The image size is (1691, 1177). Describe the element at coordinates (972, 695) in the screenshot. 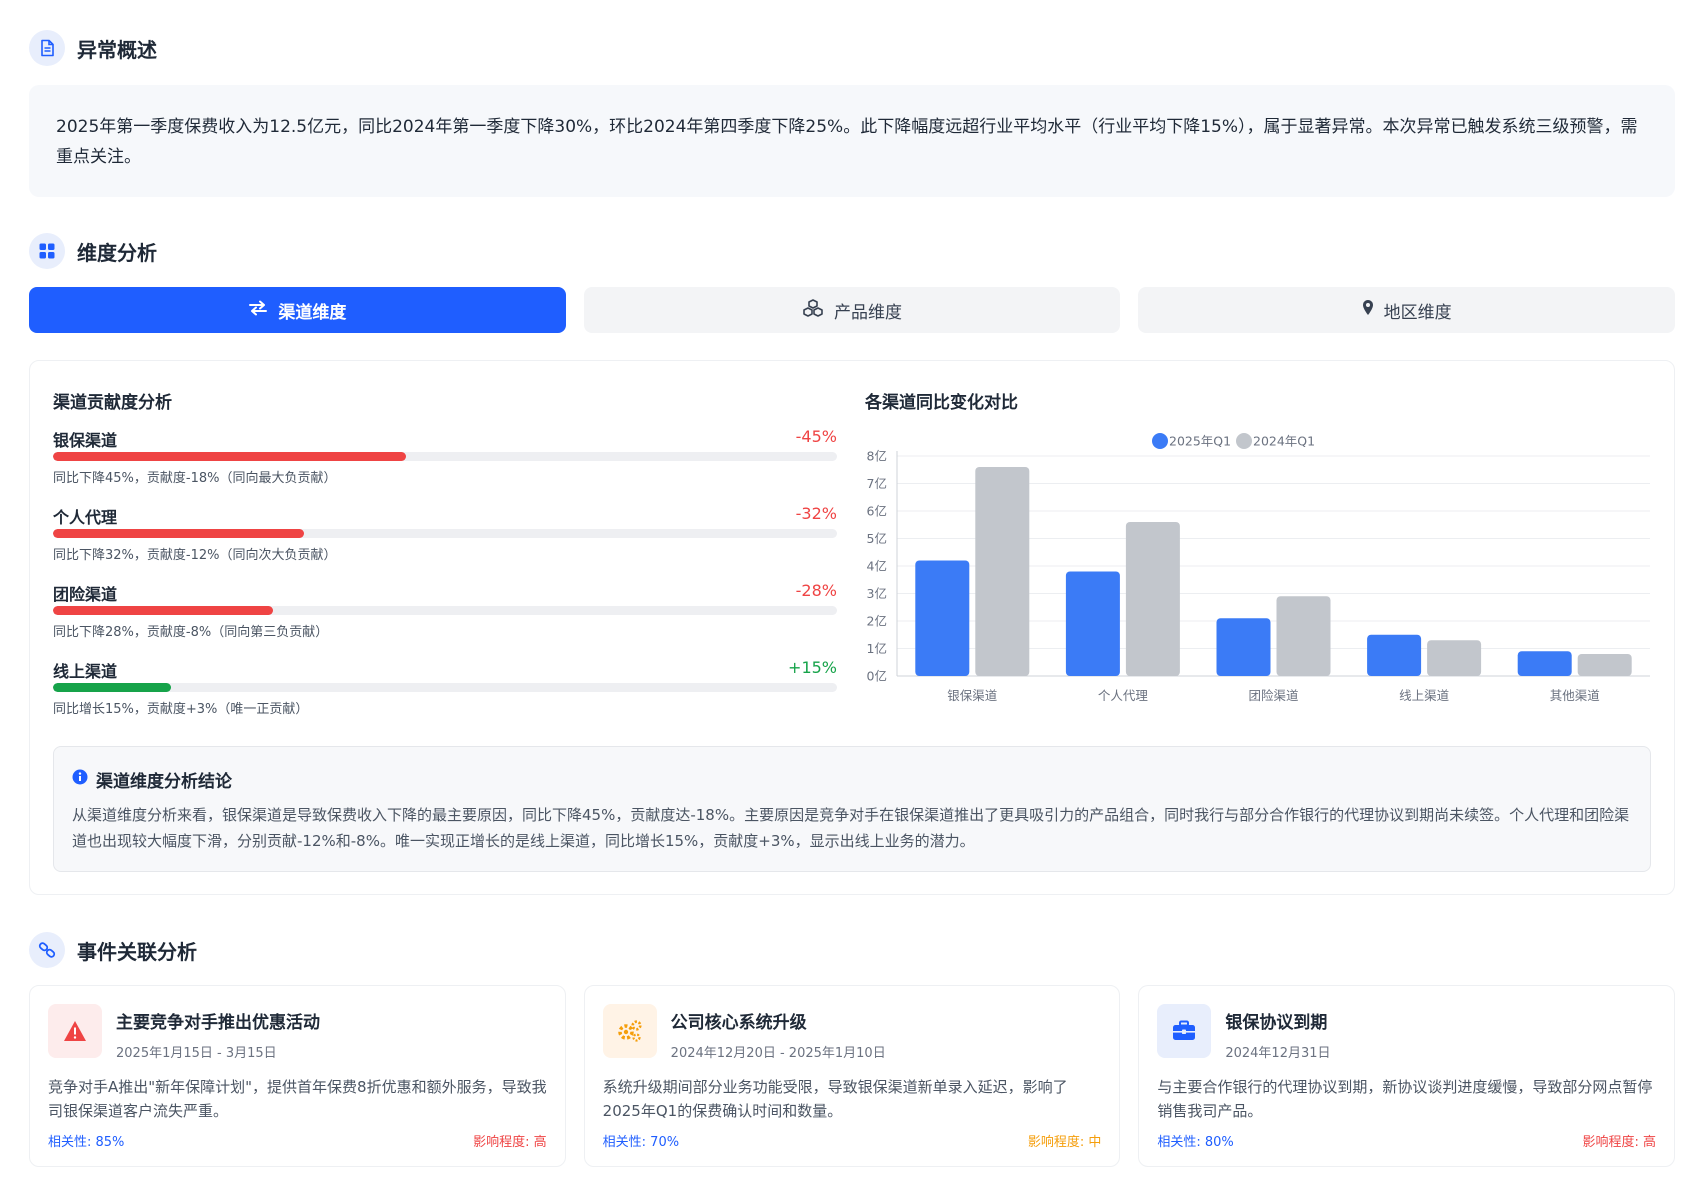

I see `x-tick-label: 银保渠道` at that location.